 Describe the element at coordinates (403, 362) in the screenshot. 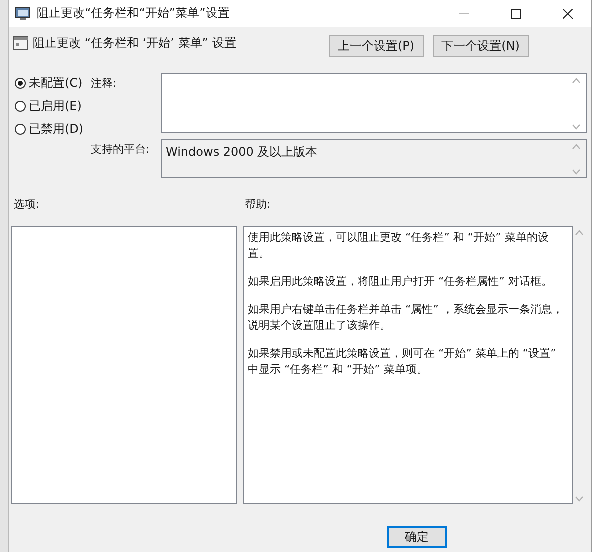

I see `help-paragraph: 如果禁用或未配置此策略设置，则可在 “开始” 菜单上的 “设置” 中显示 “任务栏” 和 “开始” 菜单项。` at that location.